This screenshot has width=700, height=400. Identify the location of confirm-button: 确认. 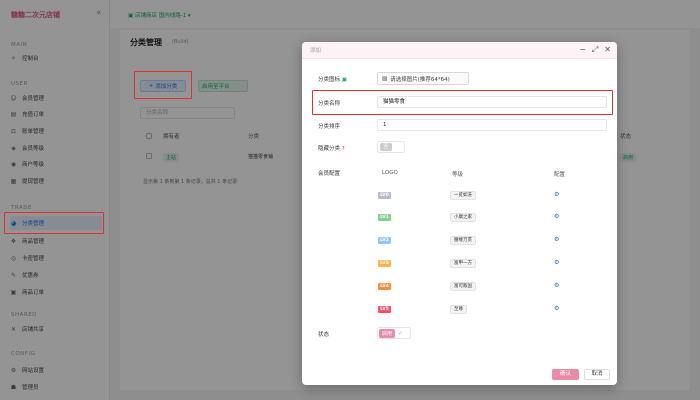
(565, 374).